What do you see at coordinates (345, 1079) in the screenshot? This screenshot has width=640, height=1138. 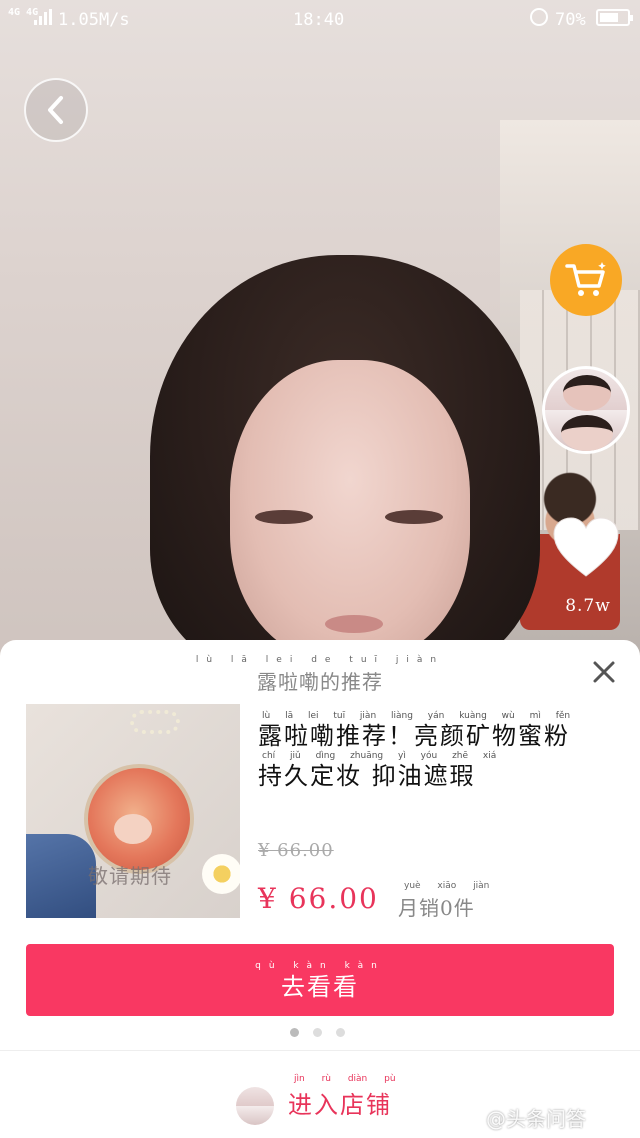 I see `enter-shop-pinyin: jìn rù diàn pù` at bounding box center [345, 1079].